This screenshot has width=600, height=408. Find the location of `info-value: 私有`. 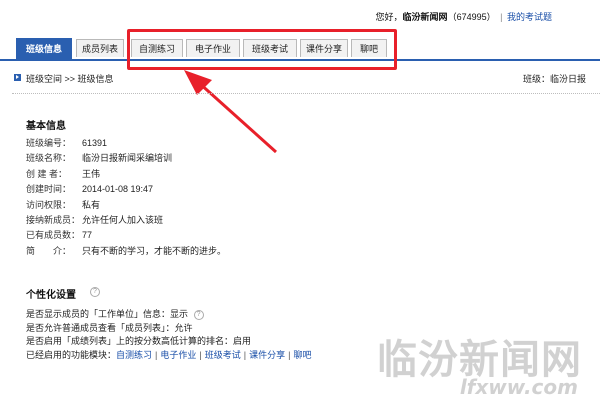

info-value: 私有 is located at coordinates (91, 204).